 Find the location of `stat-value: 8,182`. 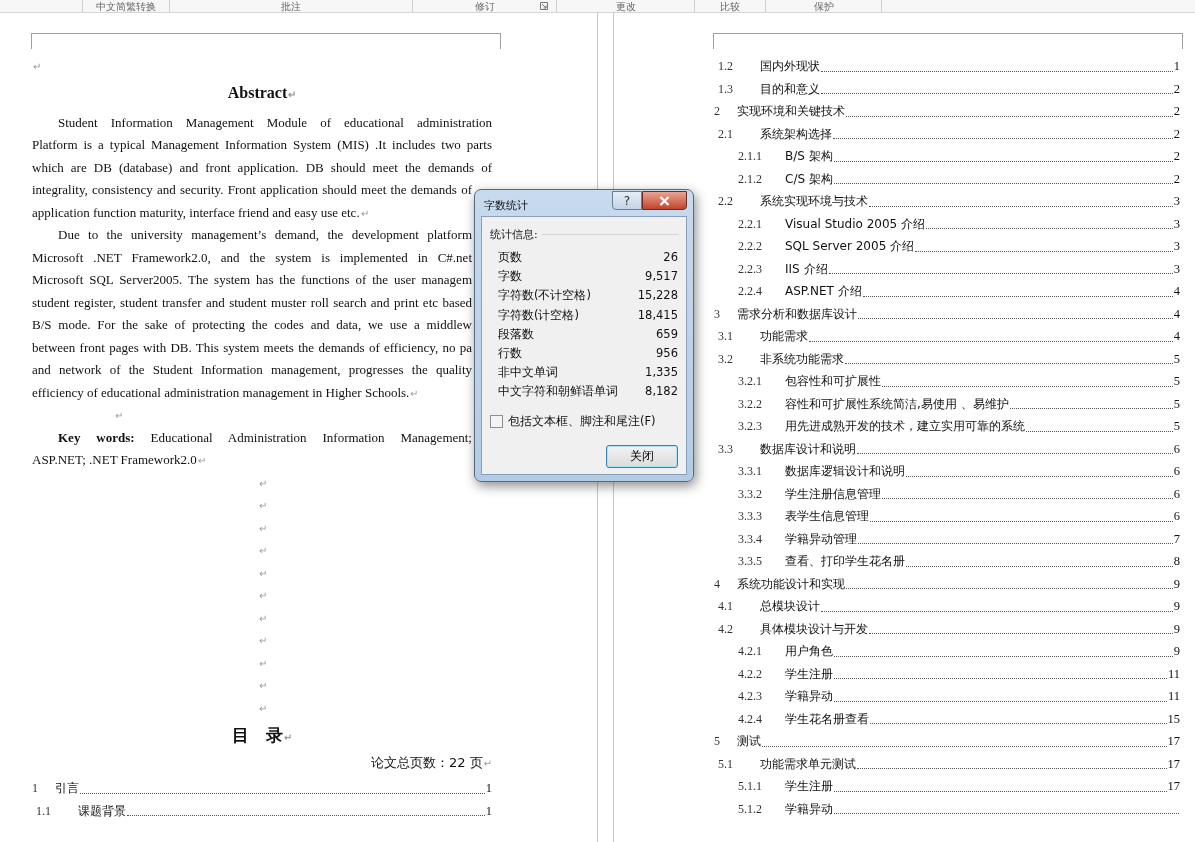

stat-value: 8,182 is located at coordinates (661, 392).